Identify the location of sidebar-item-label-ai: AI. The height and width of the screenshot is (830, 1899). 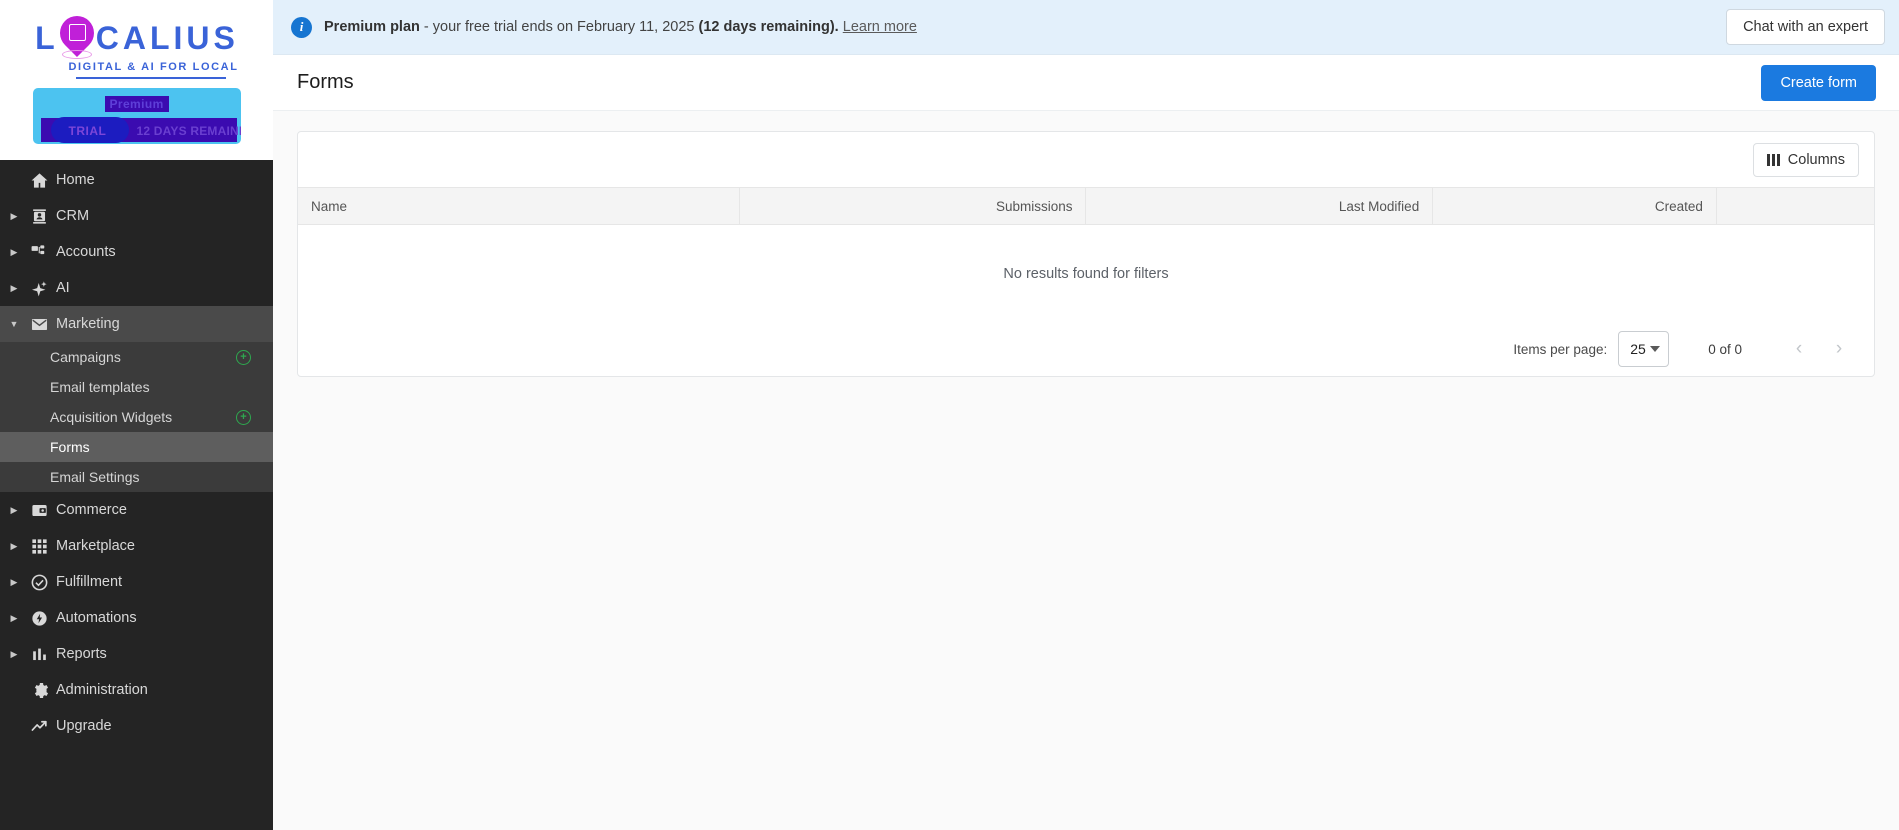
(63, 288).